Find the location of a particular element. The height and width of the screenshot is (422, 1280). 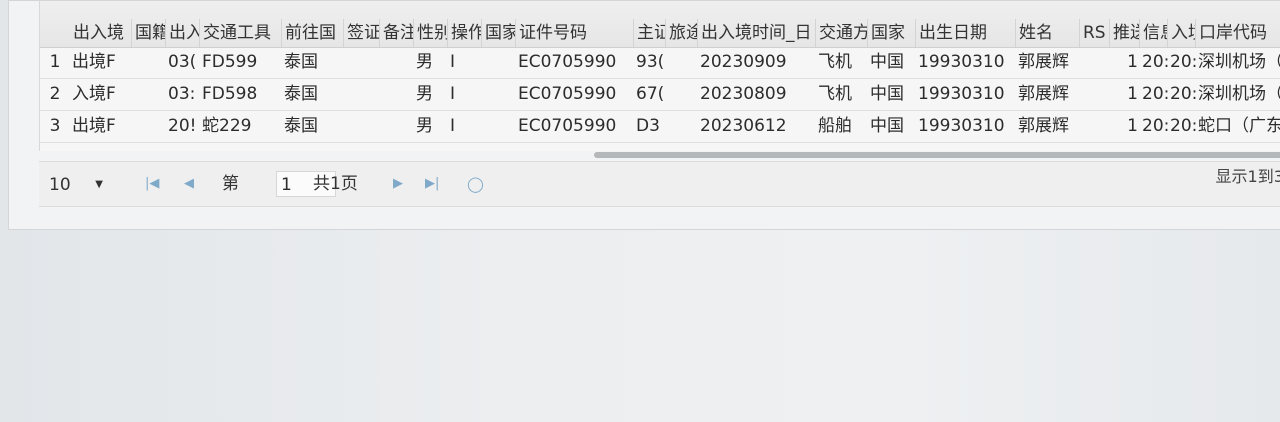

first-page-icon: |◀ is located at coordinates (152, 184).